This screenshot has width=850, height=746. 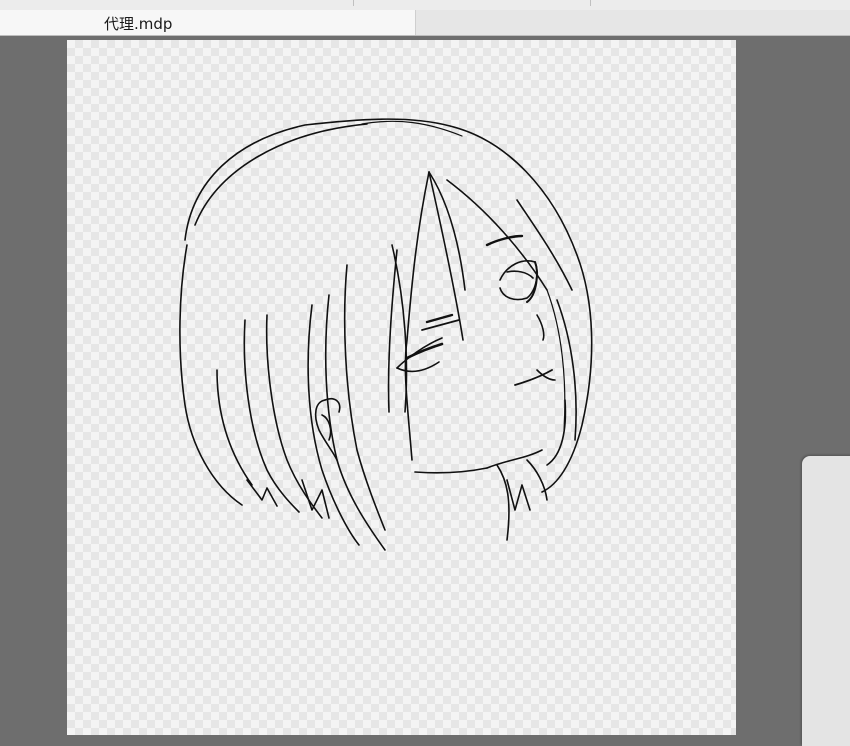 What do you see at coordinates (425, 23) in the screenshot?
I see `document-tab-bar: 代理.mdp` at bounding box center [425, 23].